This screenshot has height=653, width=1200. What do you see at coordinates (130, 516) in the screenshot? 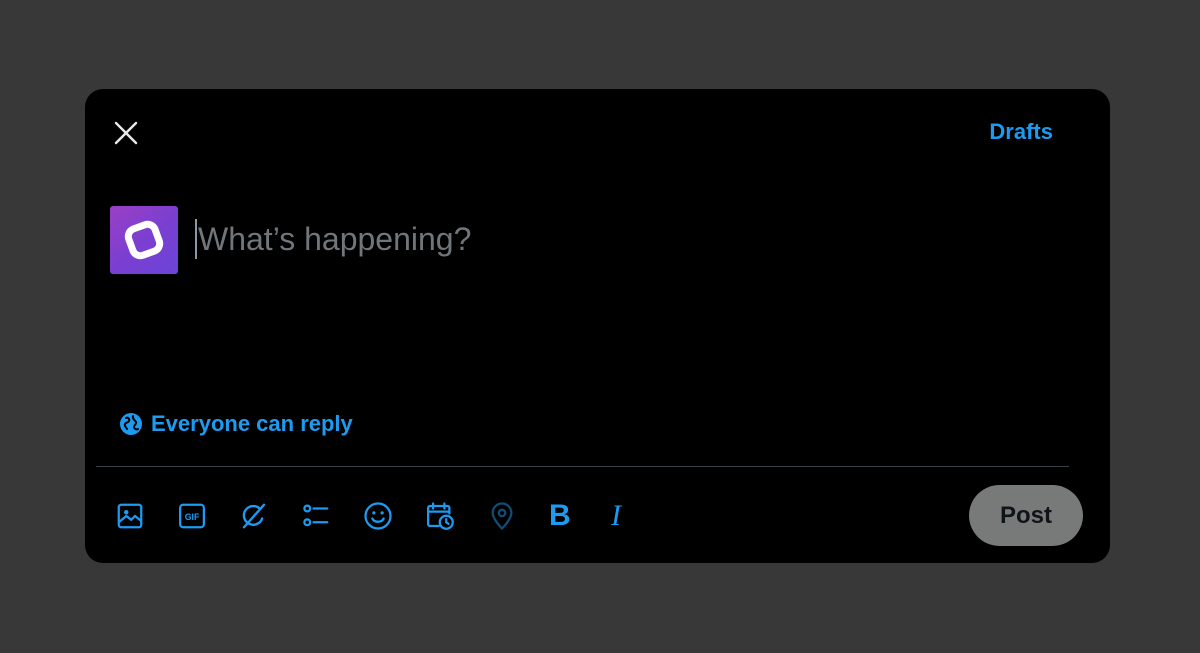
I see `image-icon` at bounding box center [130, 516].